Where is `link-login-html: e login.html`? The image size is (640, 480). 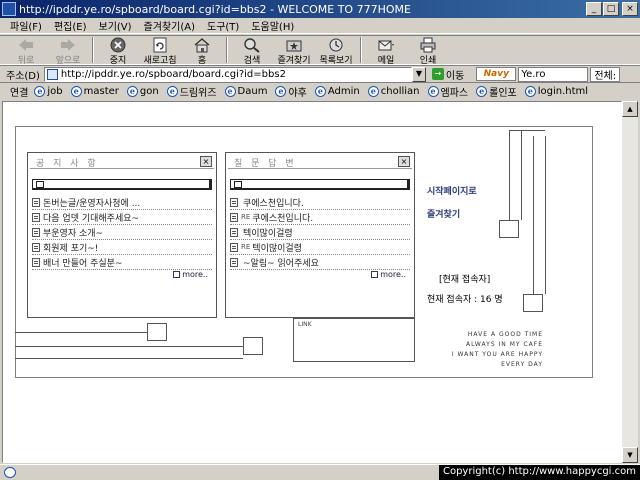
link-login-html: e login.html is located at coordinates (556, 91).